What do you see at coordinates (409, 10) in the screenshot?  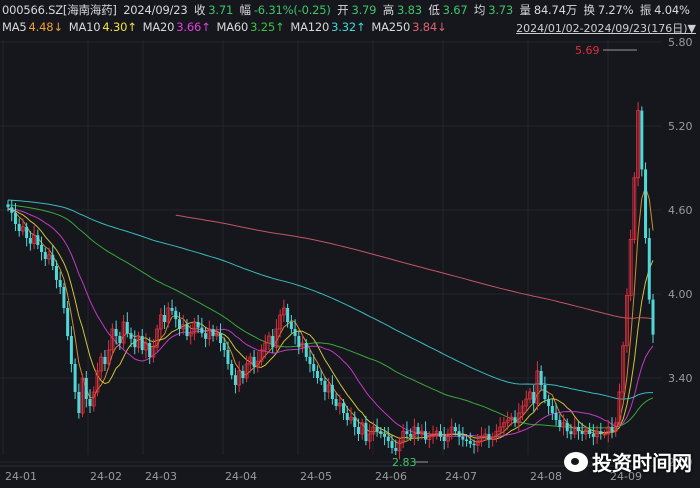 I see `high-value: 3.83` at bounding box center [409, 10].